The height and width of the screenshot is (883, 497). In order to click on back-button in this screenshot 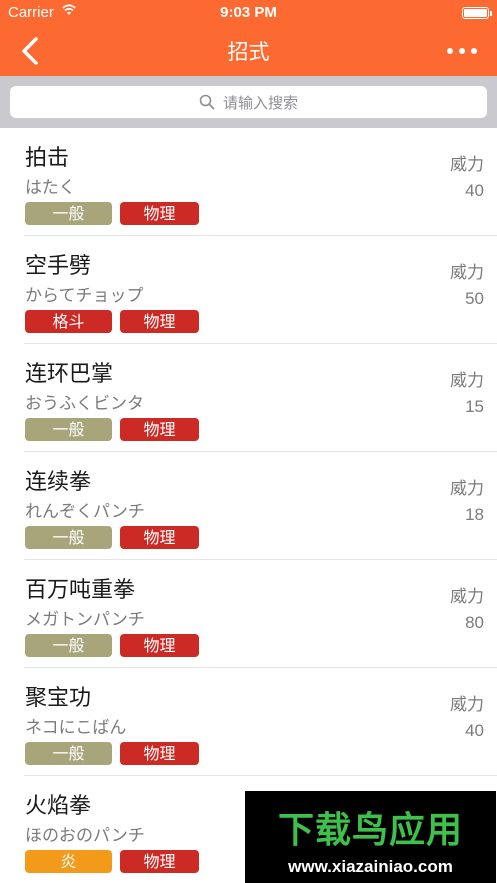, I will do `click(34, 51)`.